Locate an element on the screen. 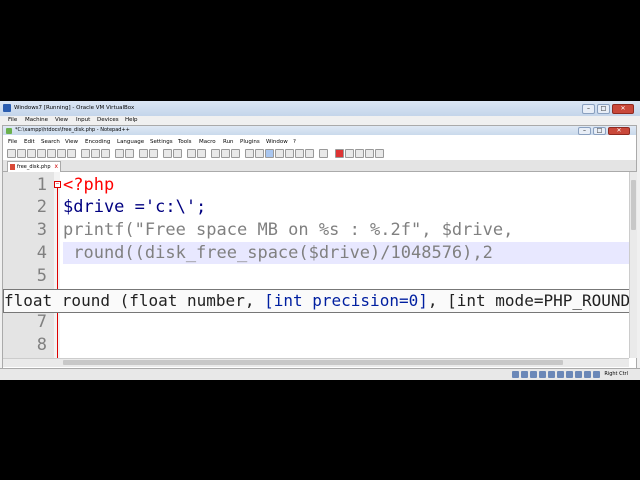 Image resolution: width=640 pixels, height=480 pixels. vbox-menu-devices: Devices is located at coordinates (108, 120).